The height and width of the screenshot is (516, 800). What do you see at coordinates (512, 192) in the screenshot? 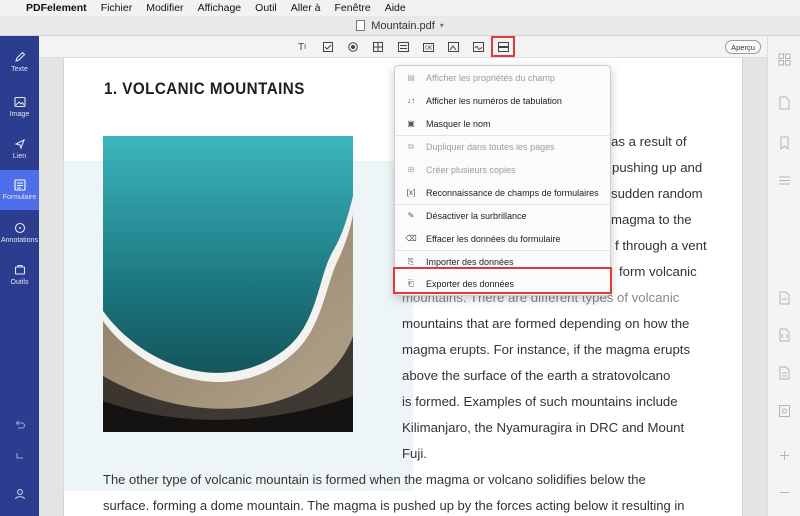
I see `menu-item-label: Reconnaissance de champs de formulaires` at bounding box center [512, 192].